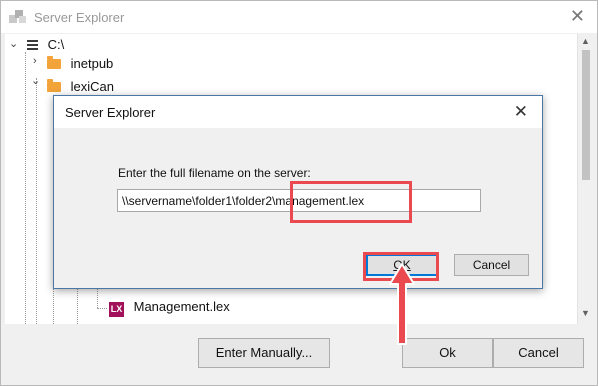  Describe the element at coordinates (586, 115) in the screenshot. I see `scrollbar-thumb` at that location.